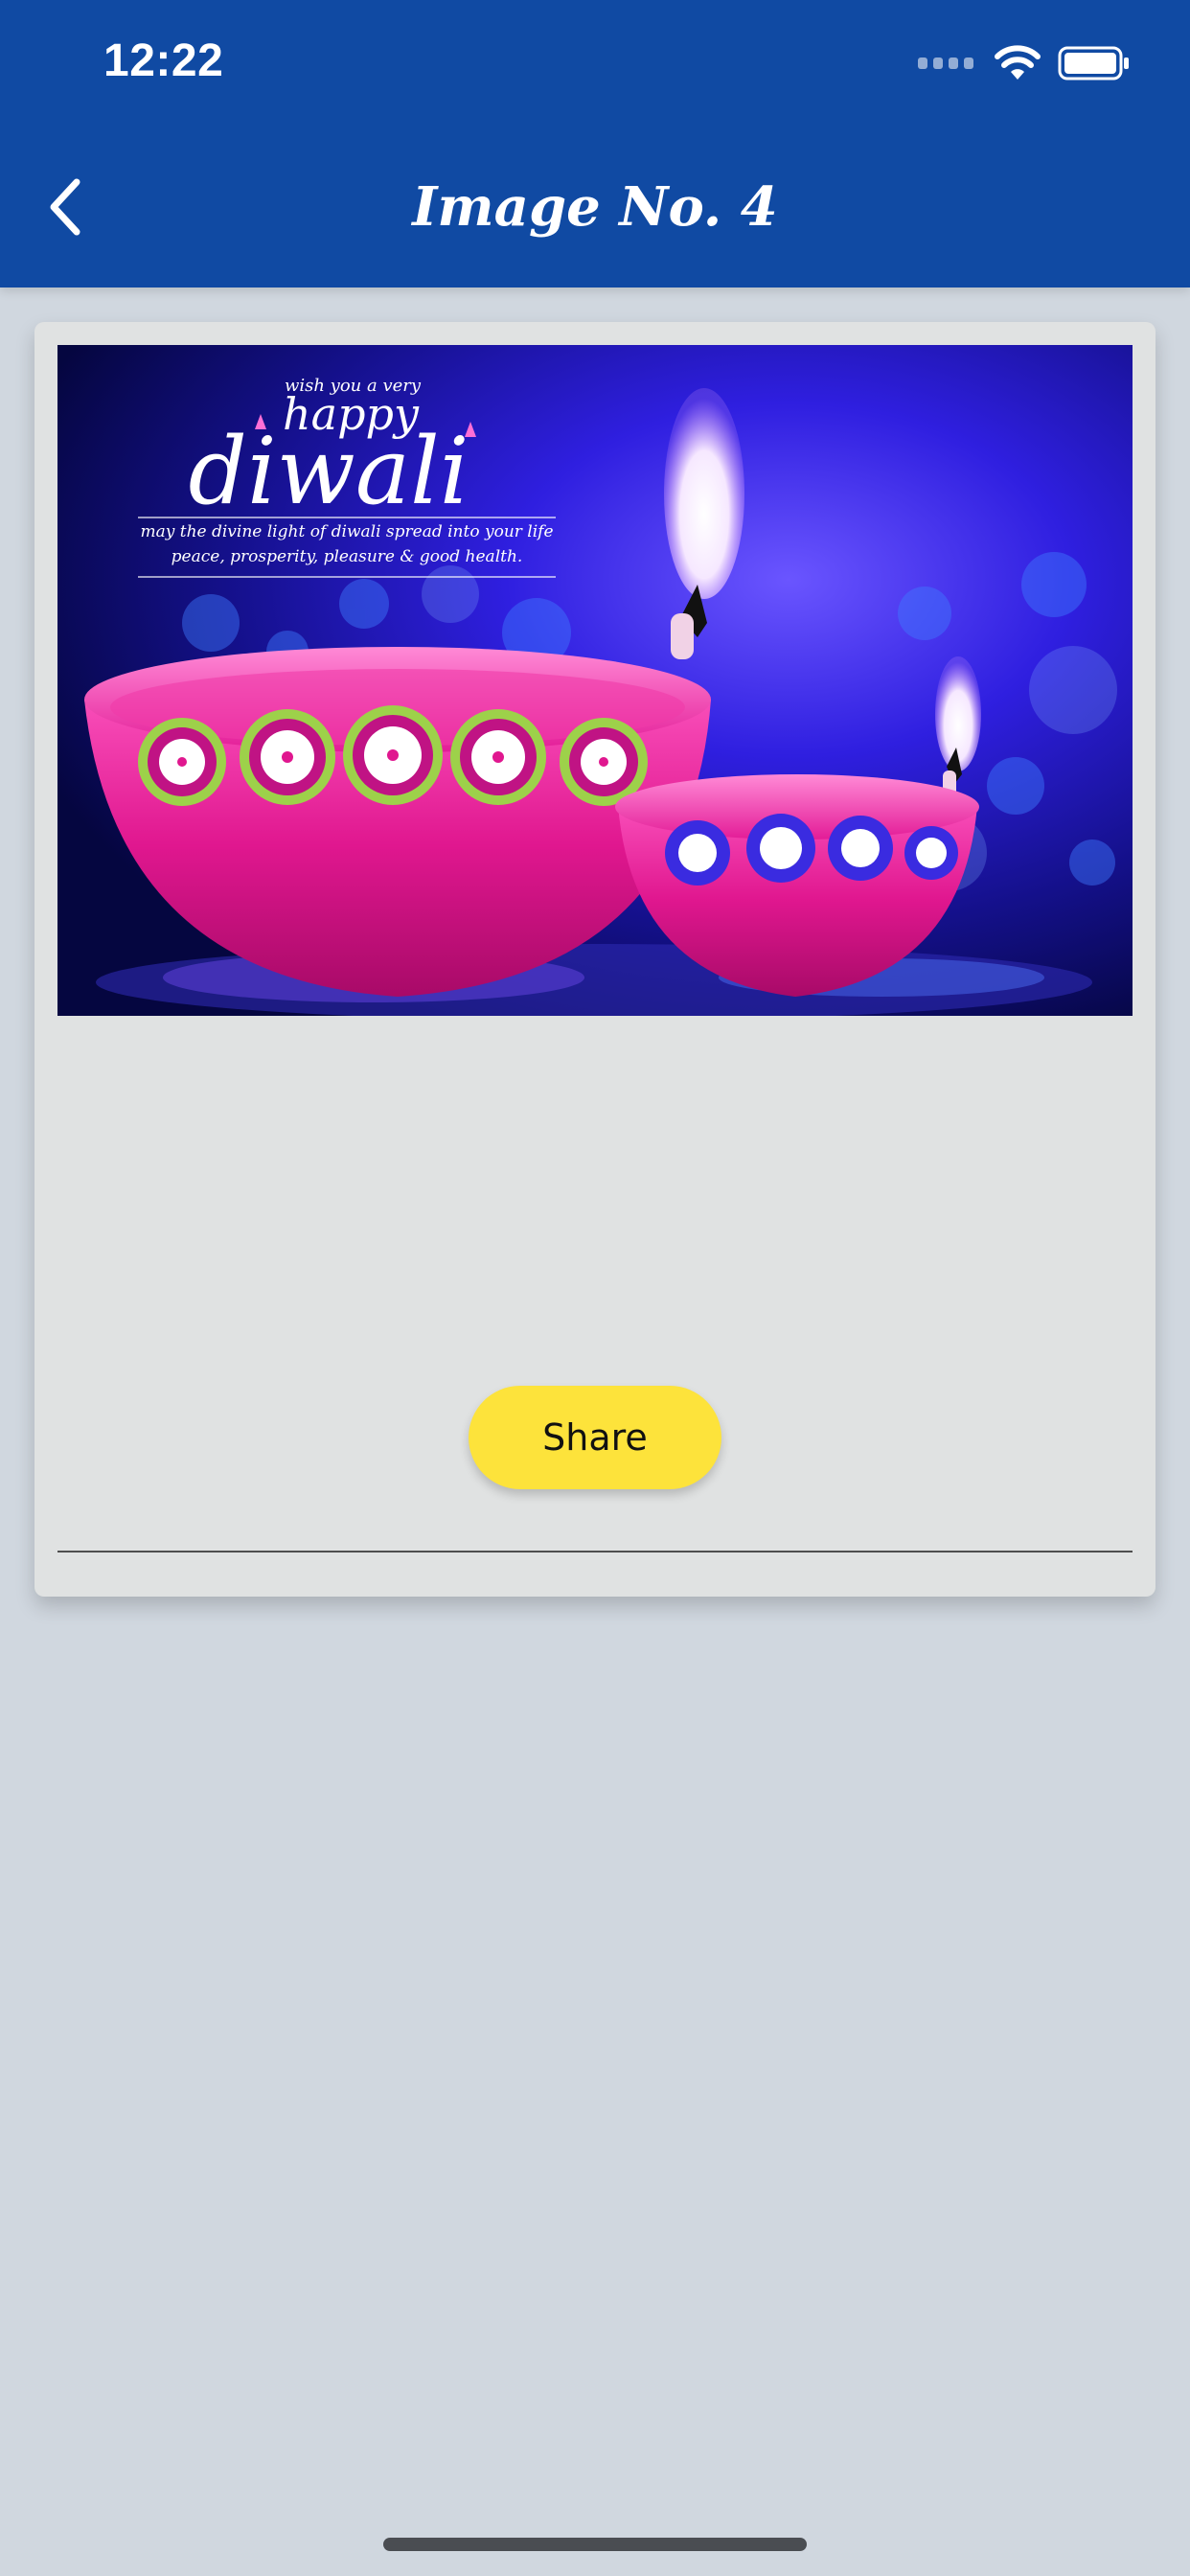 This screenshot has height=2576, width=1190. I want to click on wifi-icon, so click(1018, 63).